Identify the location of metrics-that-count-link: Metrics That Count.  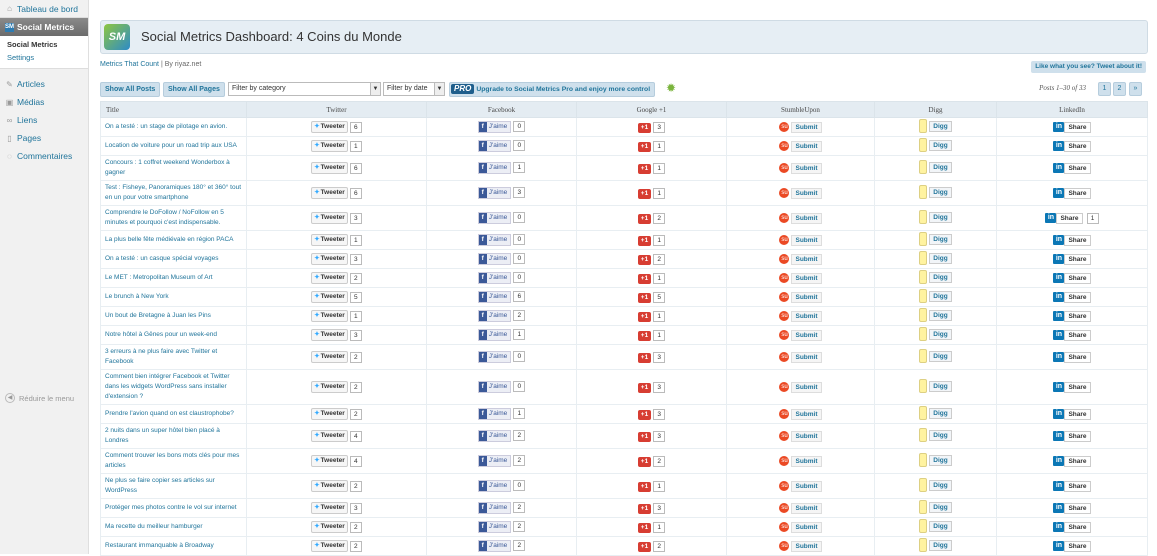
(129, 64).